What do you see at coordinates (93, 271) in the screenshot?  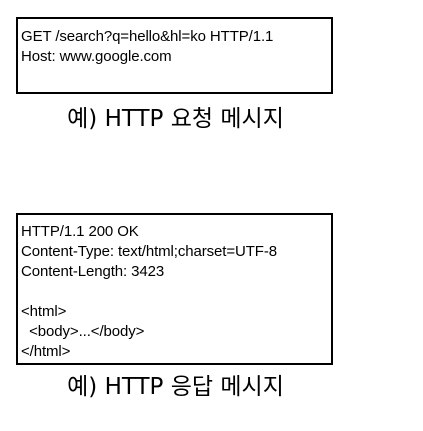 I see `response-content-length-header: Content-Length: 3423` at bounding box center [93, 271].